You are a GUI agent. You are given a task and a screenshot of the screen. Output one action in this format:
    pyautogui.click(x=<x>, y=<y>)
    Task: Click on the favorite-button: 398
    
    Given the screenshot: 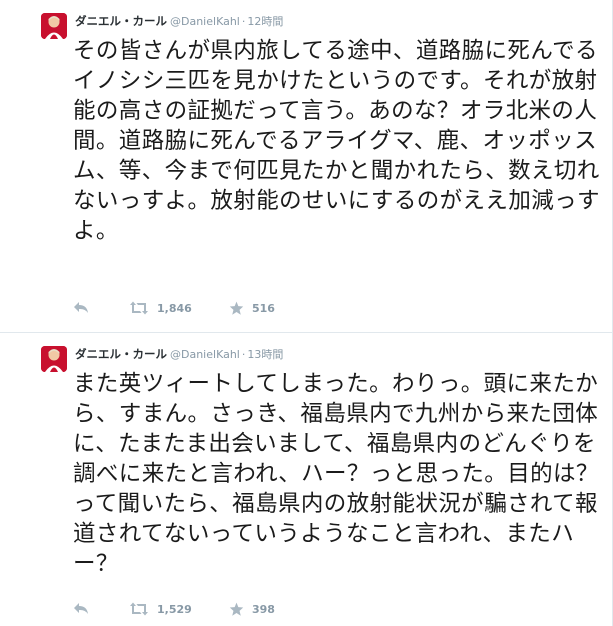 What is the action you would take?
    pyautogui.click(x=269, y=609)
    